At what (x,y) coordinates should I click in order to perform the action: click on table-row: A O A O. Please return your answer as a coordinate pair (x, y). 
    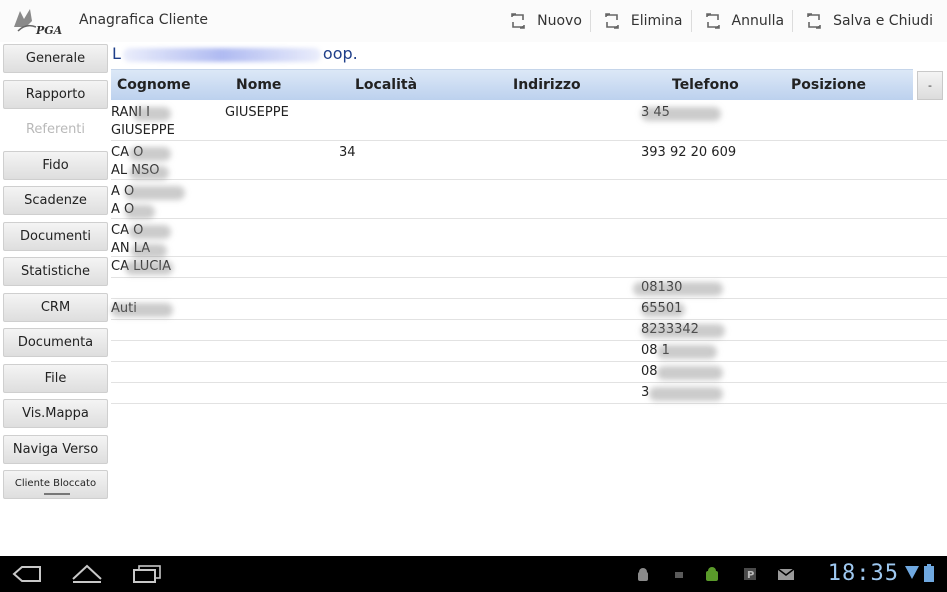
    Looking at the image, I should click on (529, 199).